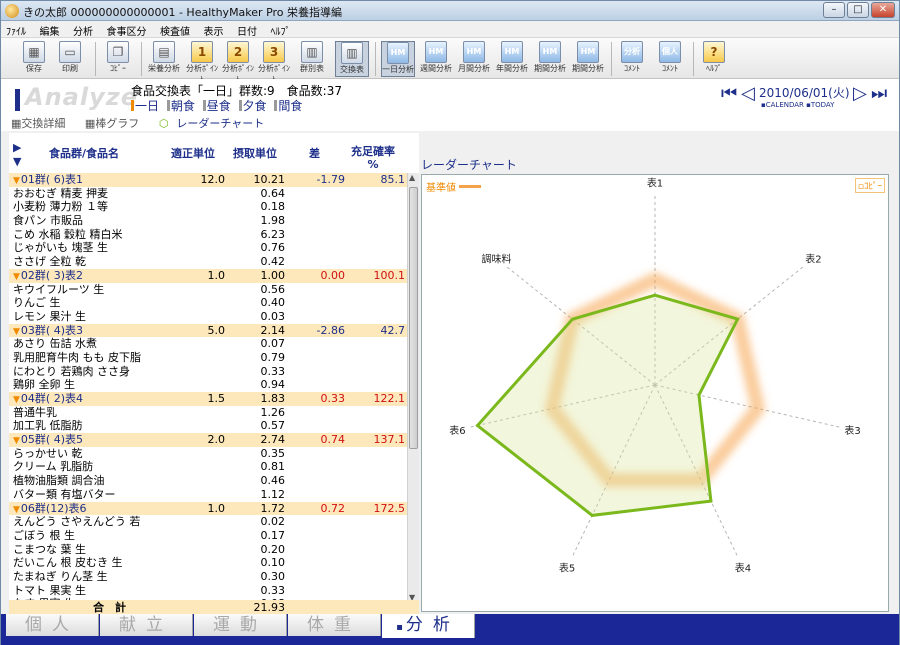  What do you see at coordinates (208, 317) in the screenshot?
I see `food-row: レモン 果汁 生 0.03` at bounding box center [208, 317].